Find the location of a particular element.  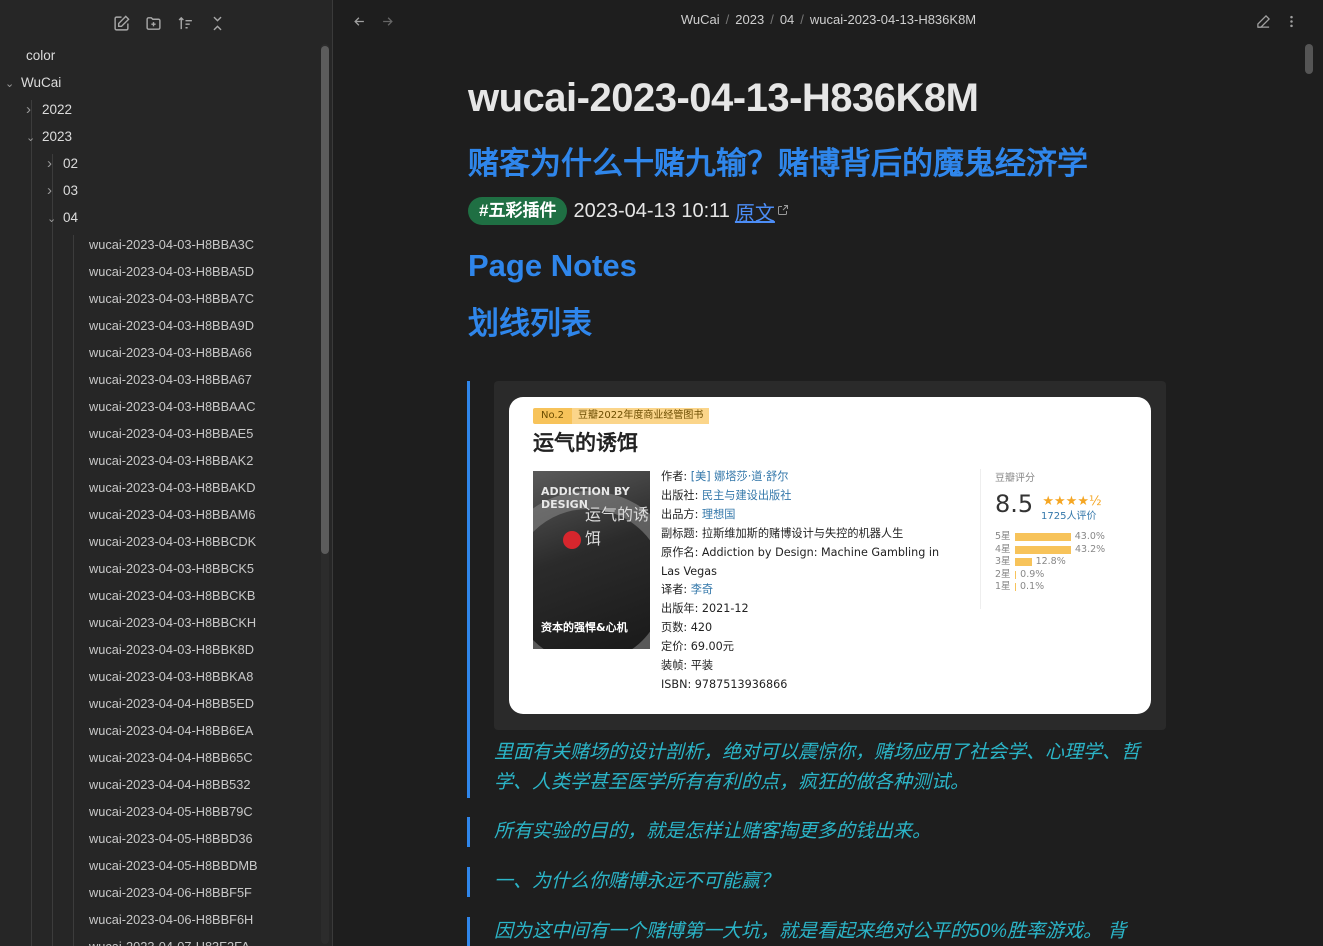

quote-text: 因为这中间有一个赌博第一大坑，就是看起来绝对公平的50%胜率游戏。 背 is located at coordinates (810, 931).